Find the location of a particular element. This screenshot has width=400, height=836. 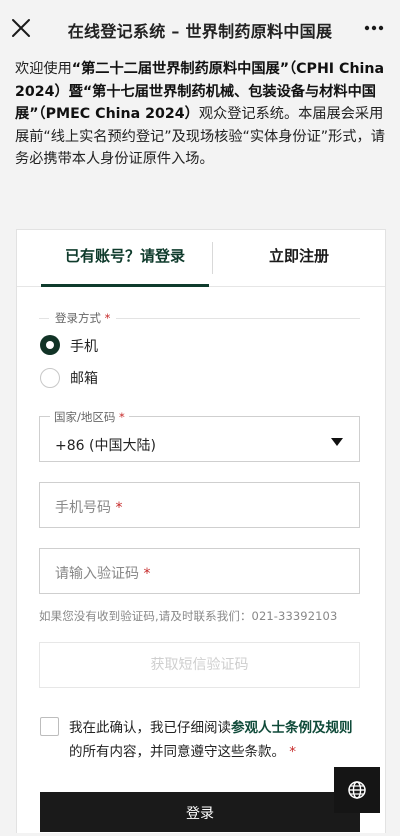

code-placeholder: 请输入验证码 * is located at coordinates (102, 573).